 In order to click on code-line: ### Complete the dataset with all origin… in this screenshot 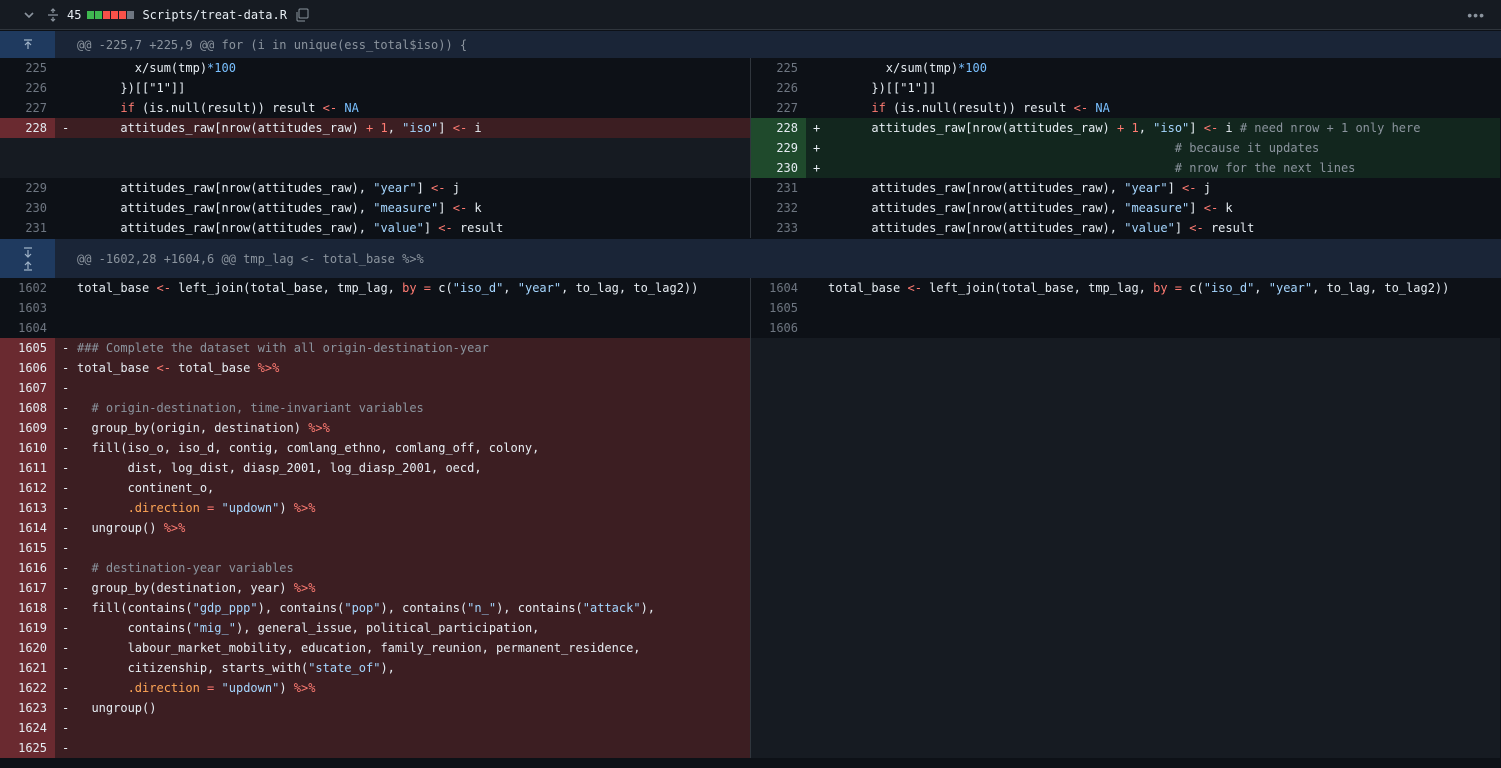, I will do `click(283, 348)`.